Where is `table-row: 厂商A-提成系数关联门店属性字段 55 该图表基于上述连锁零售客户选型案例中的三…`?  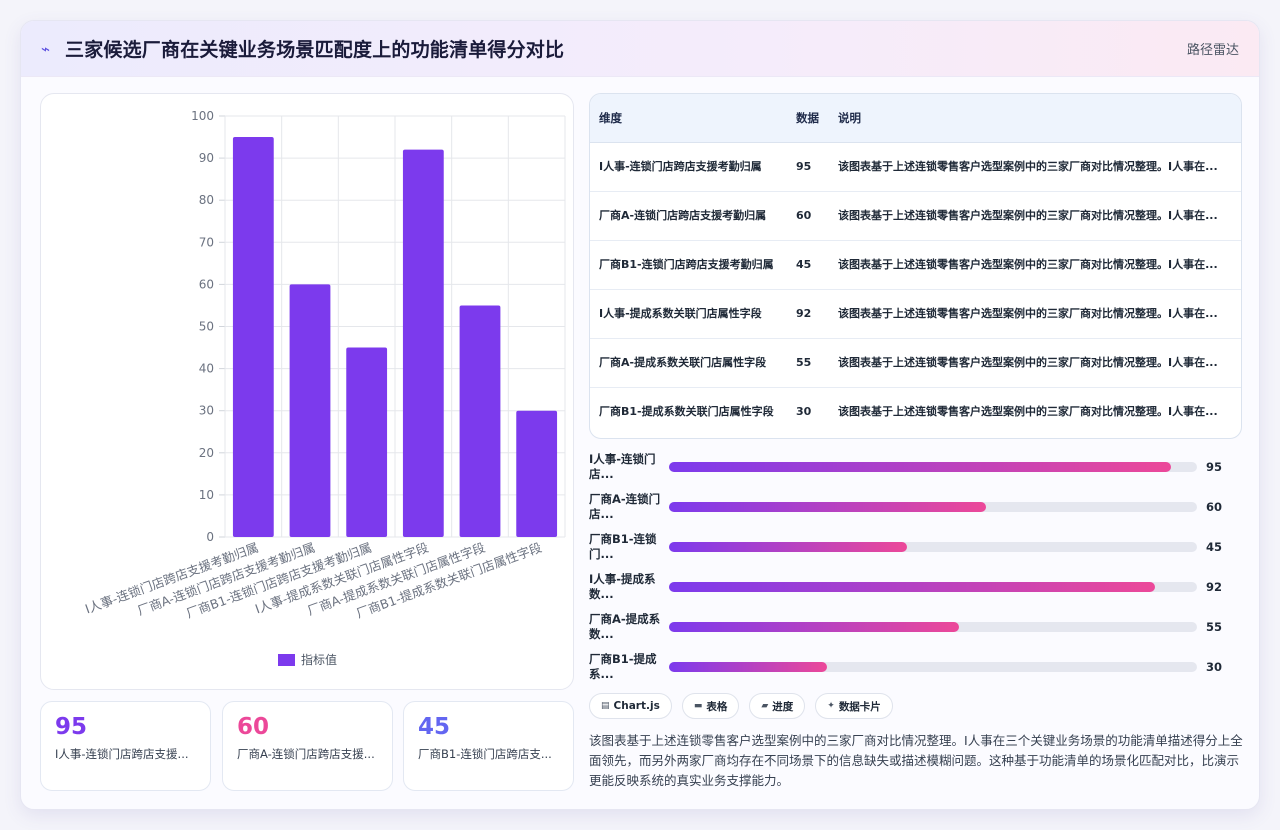 table-row: 厂商A-提成系数关联门店属性字段 55 该图表基于上述连锁零售客户选型案例中的三… is located at coordinates (915, 363).